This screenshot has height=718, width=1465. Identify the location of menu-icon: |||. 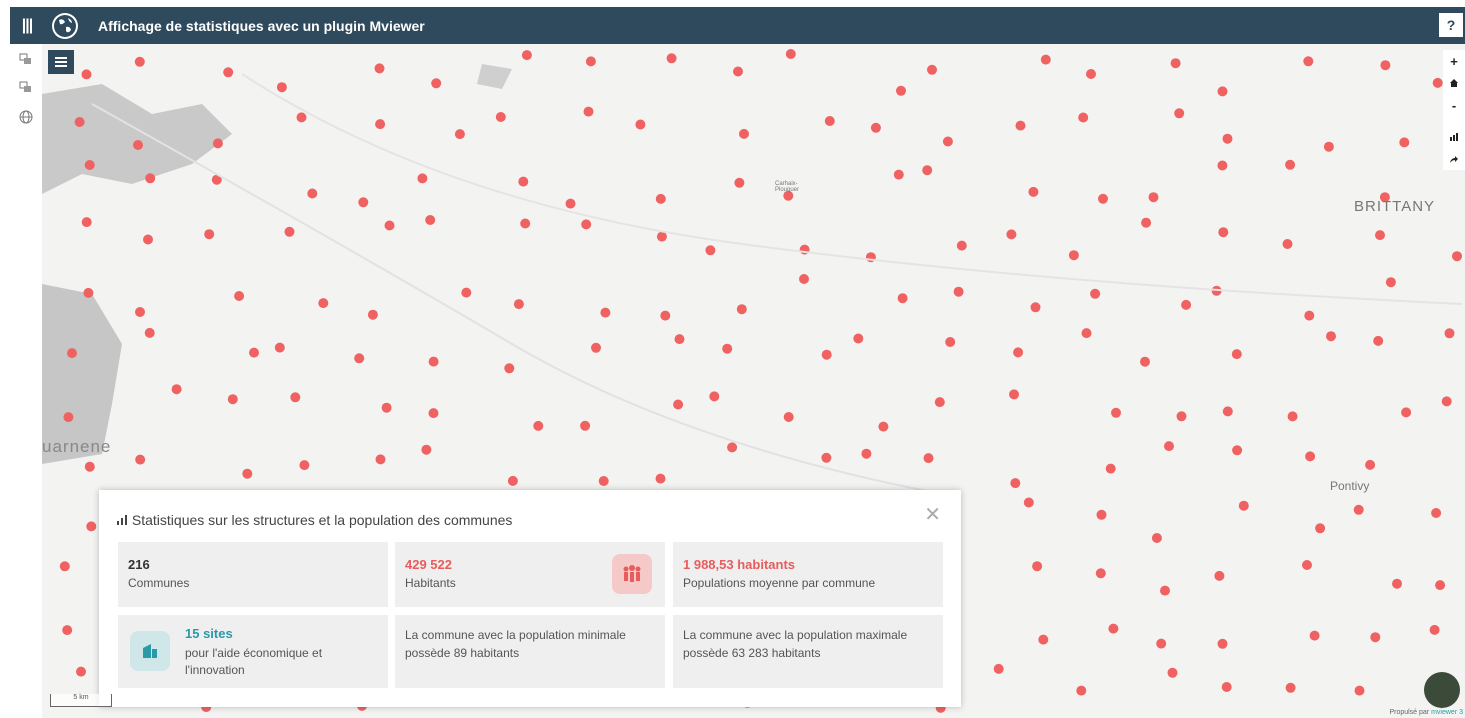
(27, 26).